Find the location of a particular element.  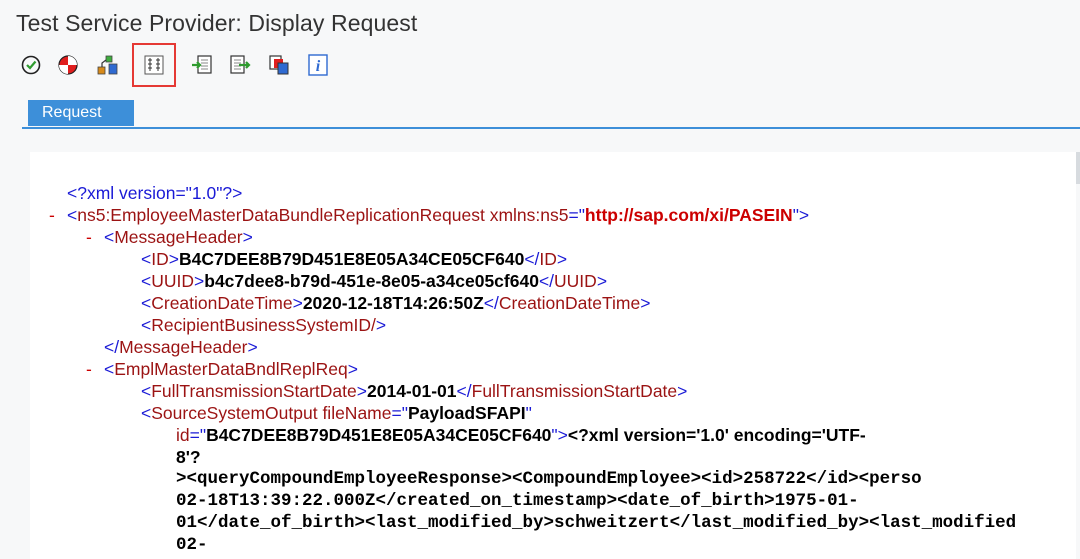

xml-recipient-line: <RecipientBusinessSystemID/> is located at coordinates (264, 325).